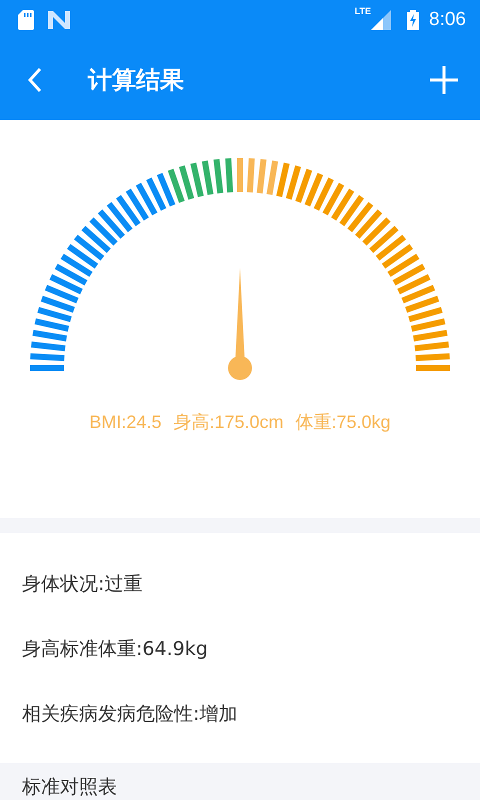 This screenshot has height=800, width=480. Describe the element at coordinates (69, 787) in the screenshot. I see `section-title: 标准对照表` at that location.